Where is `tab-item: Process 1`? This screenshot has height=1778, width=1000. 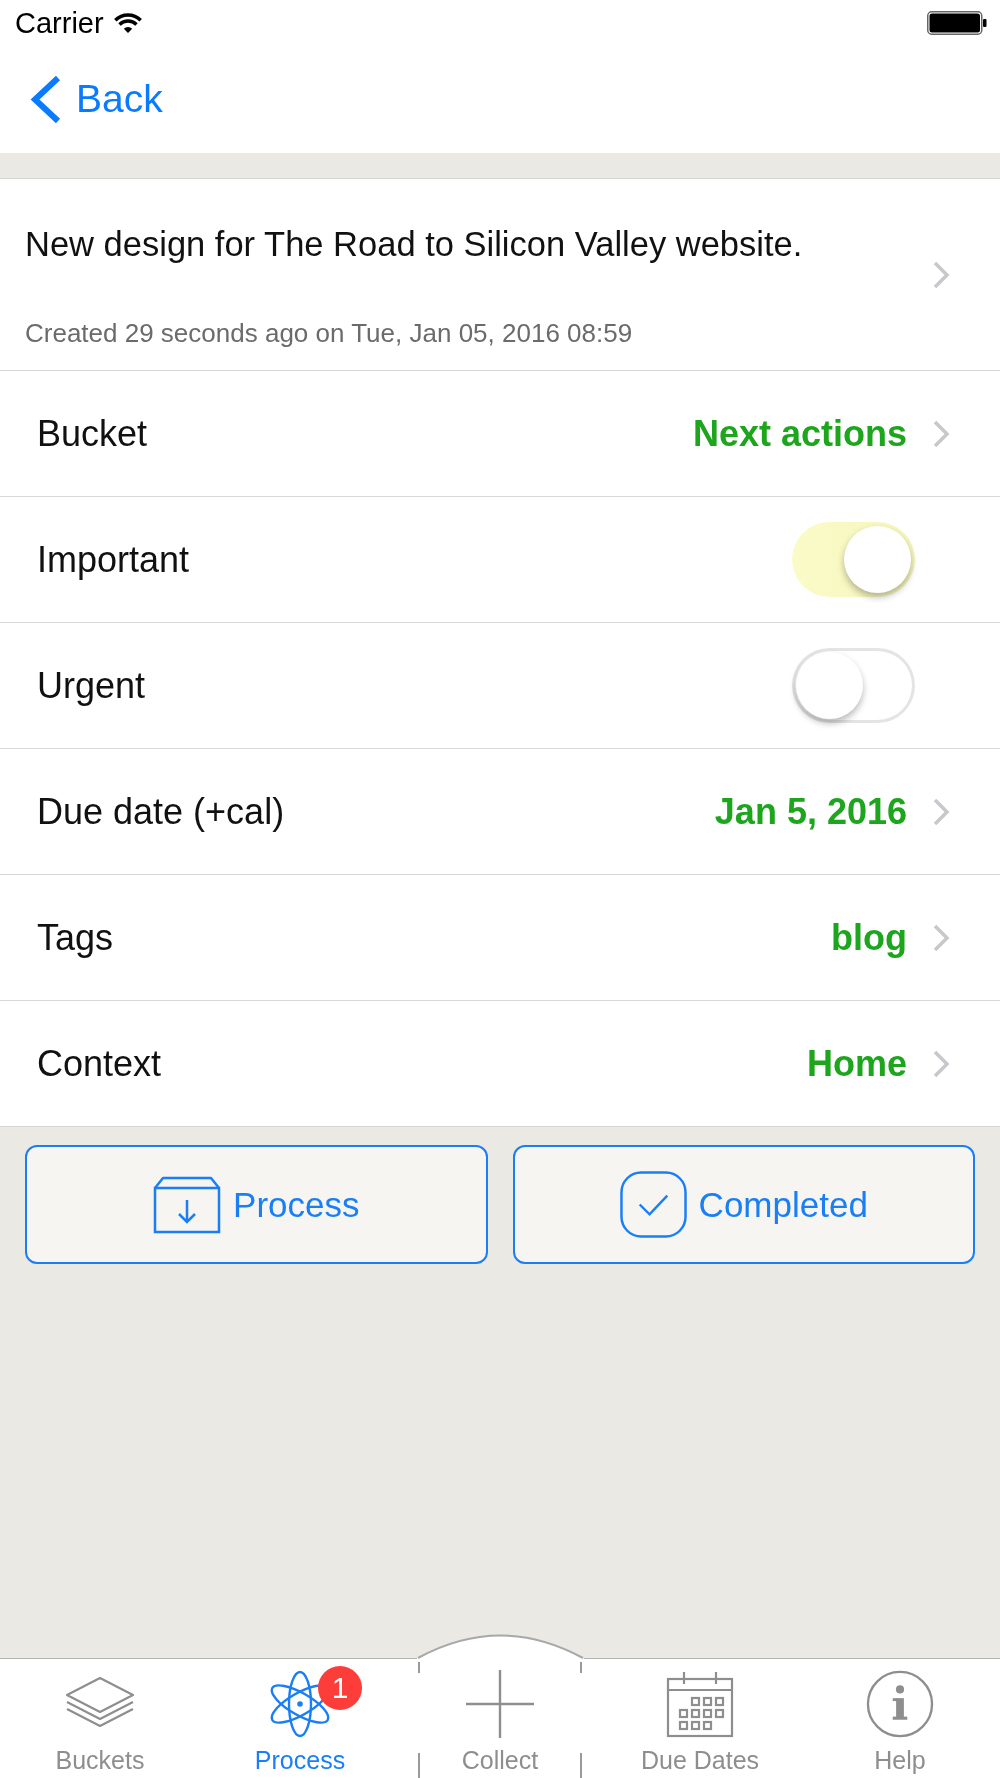
tab-item: Process 1 is located at coordinates (300, 1718).